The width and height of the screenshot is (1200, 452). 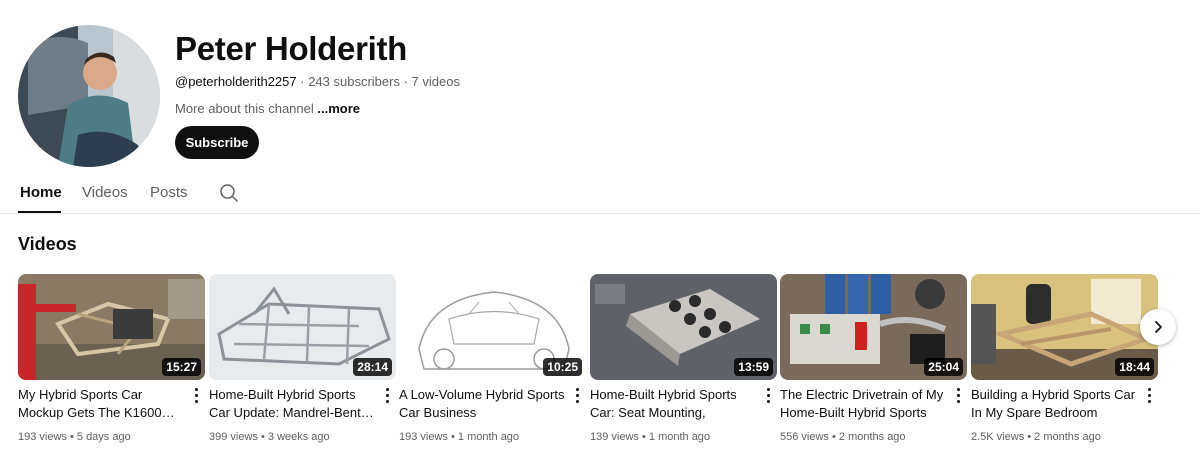 What do you see at coordinates (683, 327) in the screenshot?
I see `video-thumbnail: 13:59` at bounding box center [683, 327].